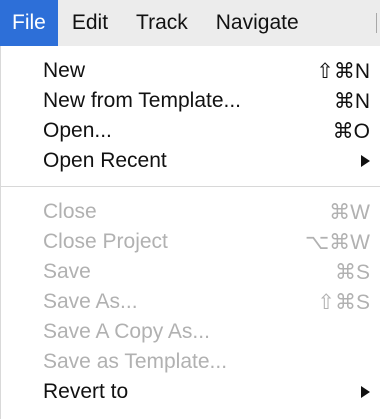 The image size is (380, 419). I want to click on menu-item-shortcut: ⇧⌘S, so click(343, 302).